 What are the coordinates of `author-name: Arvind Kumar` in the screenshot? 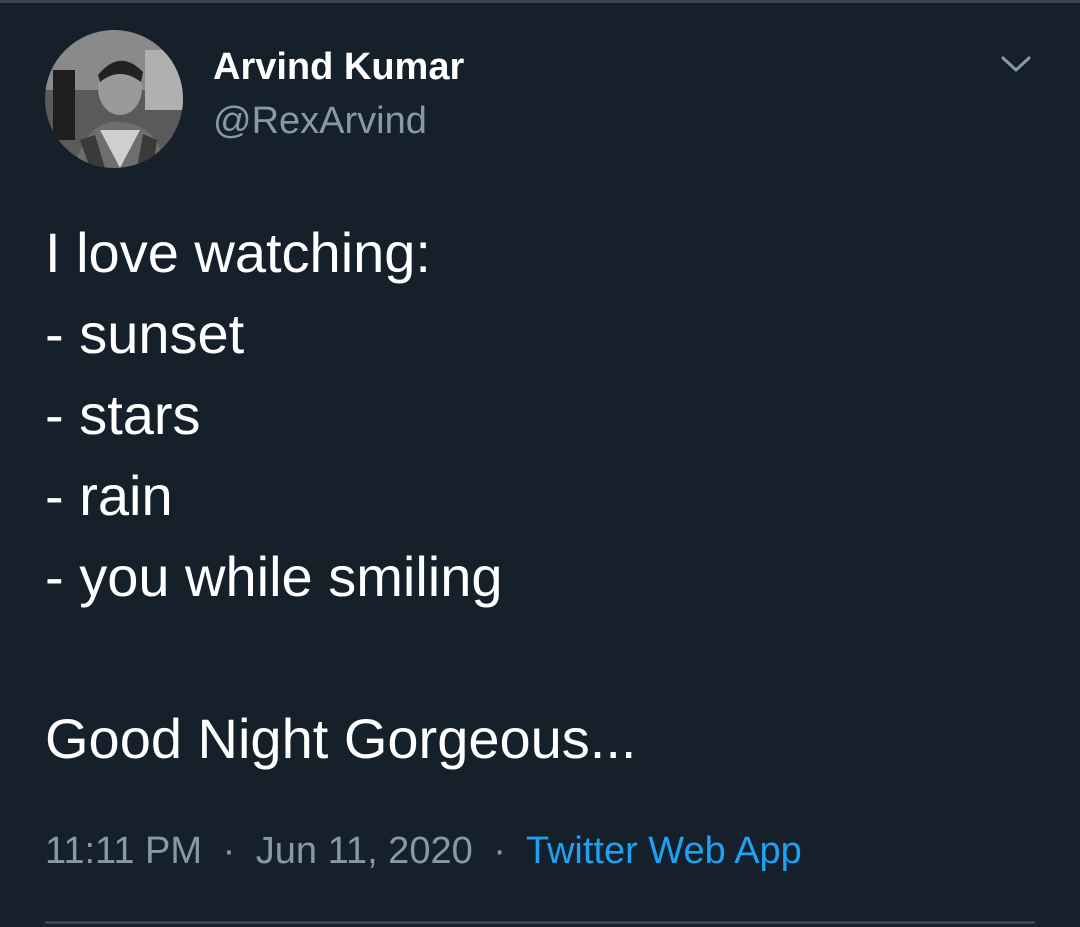 It's located at (338, 67).